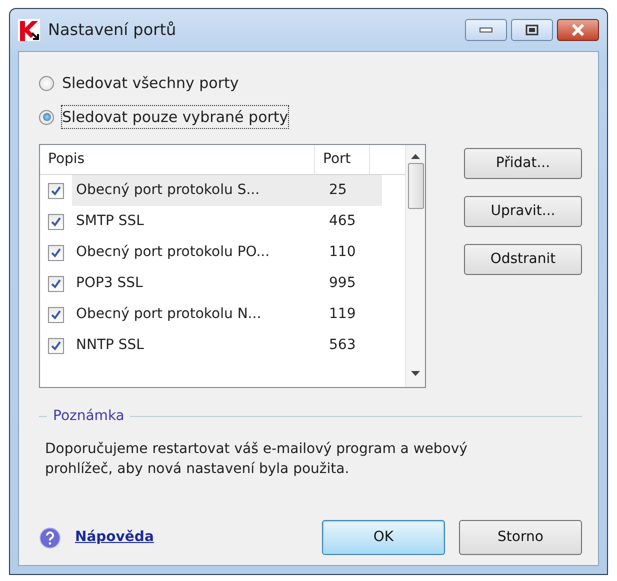  What do you see at coordinates (349, 252) in the screenshot?
I see `table-cell: 110` at bounding box center [349, 252].